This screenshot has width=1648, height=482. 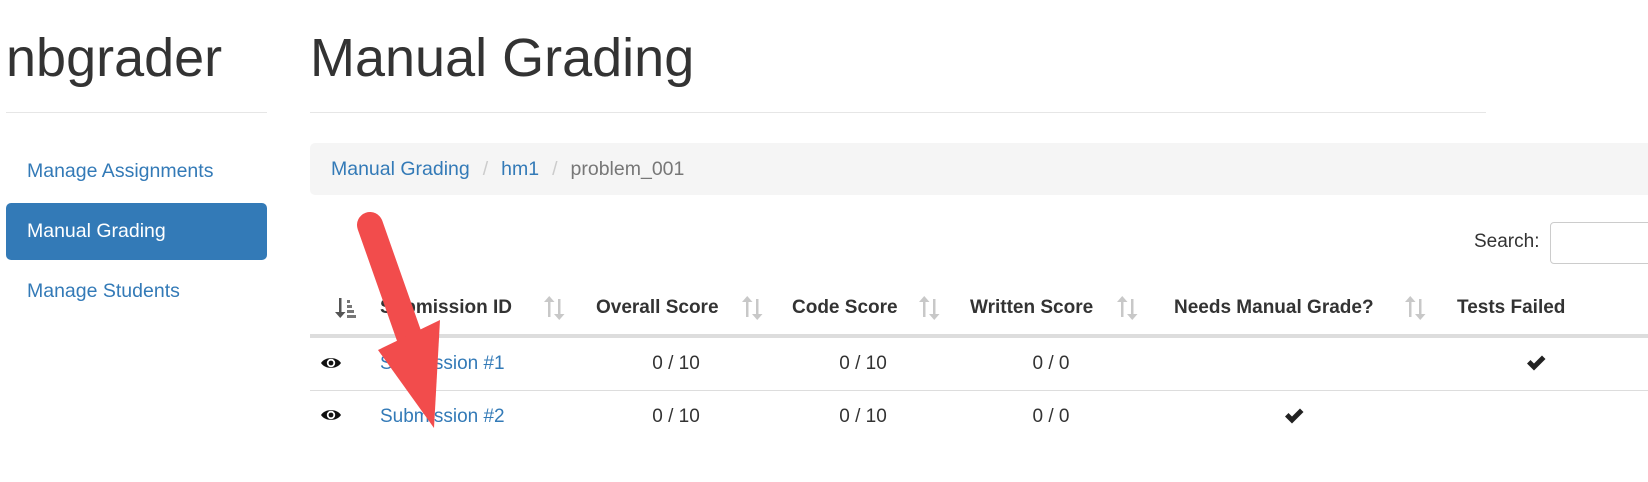 What do you see at coordinates (979, 390) in the screenshot?
I see `table-row-divider` at bounding box center [979, 390].